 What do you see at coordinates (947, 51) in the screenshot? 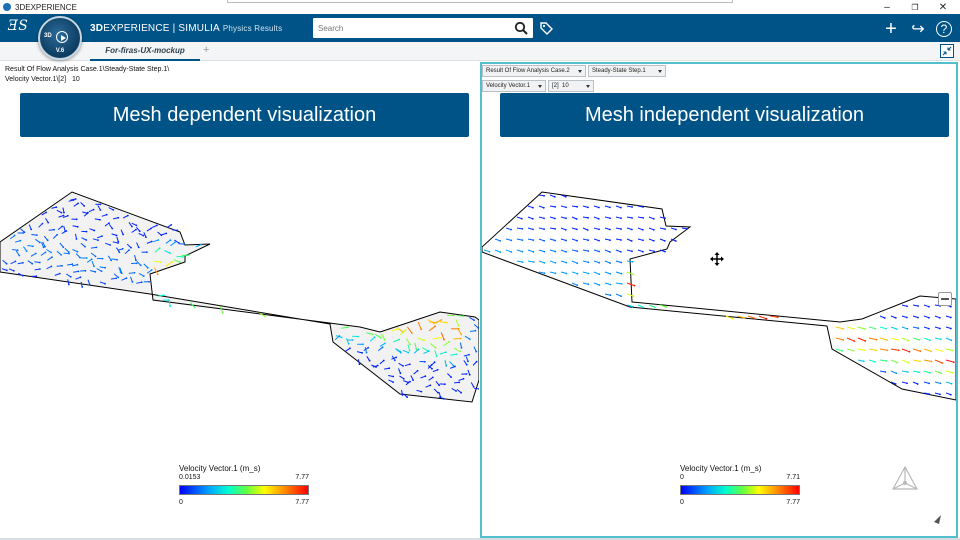
I see `restore-view-button` at bounding box center [947, 51].